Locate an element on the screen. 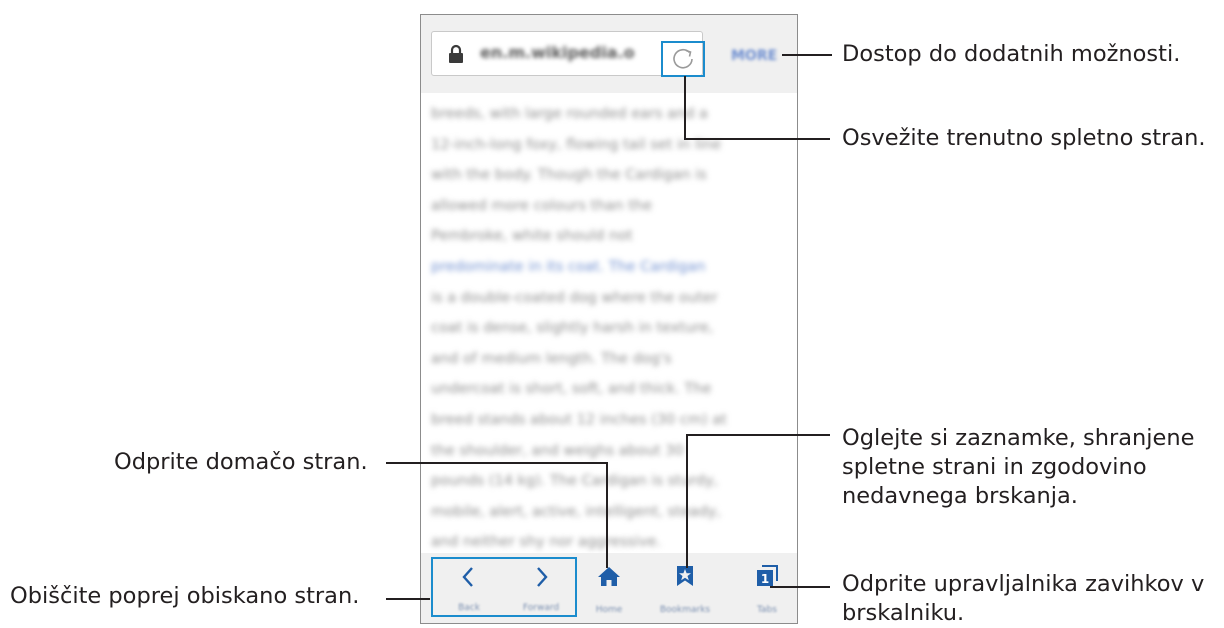  back-forward-group: Back Forward is located at coordinates (504, 587).